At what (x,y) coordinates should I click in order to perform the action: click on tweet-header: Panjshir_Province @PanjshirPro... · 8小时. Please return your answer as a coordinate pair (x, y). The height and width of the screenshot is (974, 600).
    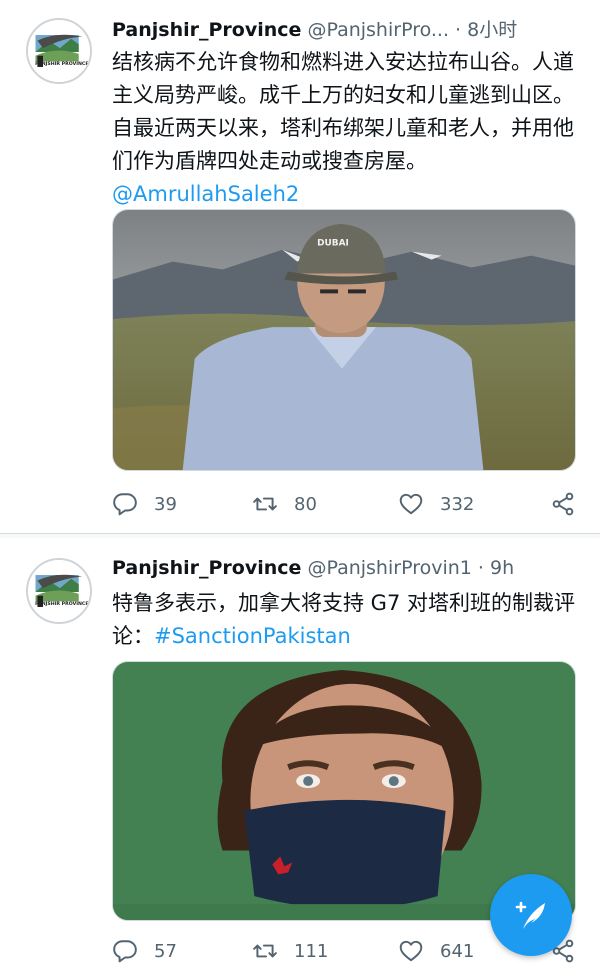
    Looking at the image, I should click on (351, 30).